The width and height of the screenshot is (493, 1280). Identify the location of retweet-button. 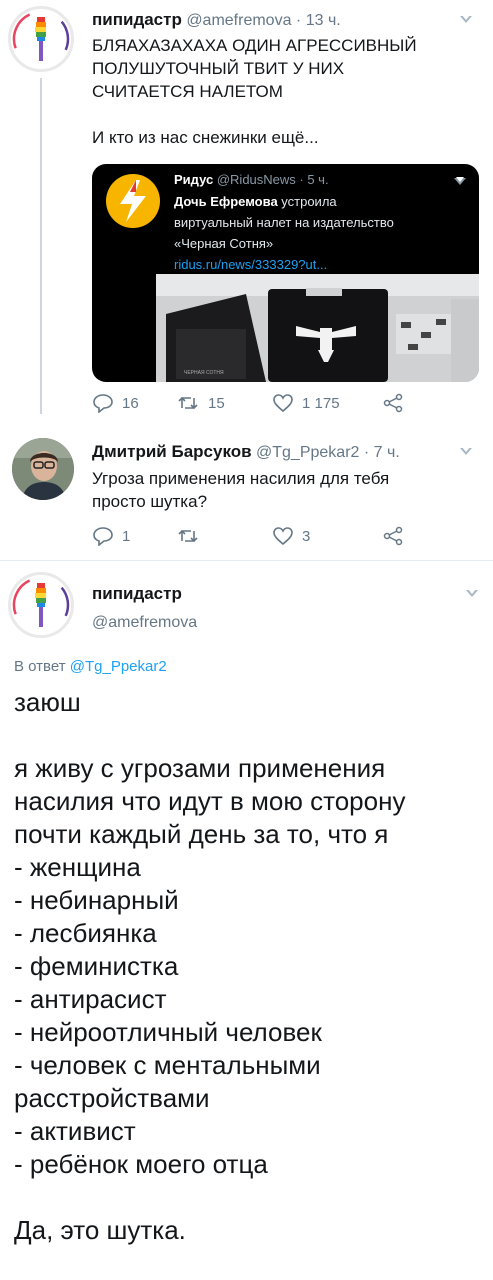
(224, 536).